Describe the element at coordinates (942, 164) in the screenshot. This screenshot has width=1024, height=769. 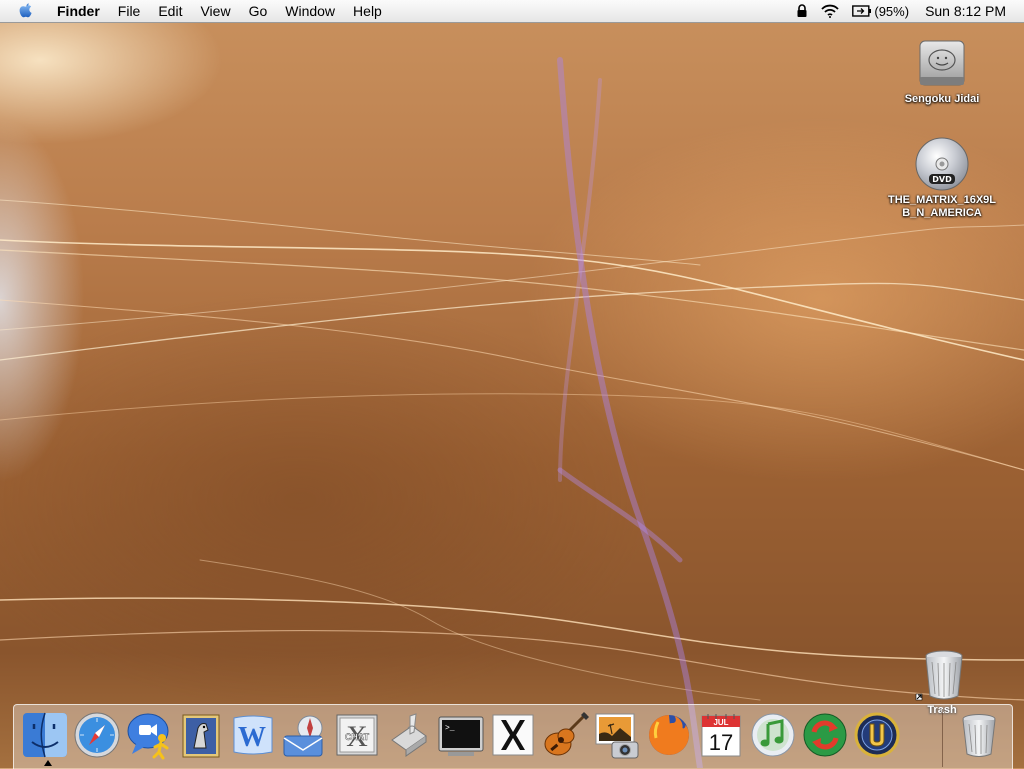
I see `dvd-disc-icon: DVD` at that location.